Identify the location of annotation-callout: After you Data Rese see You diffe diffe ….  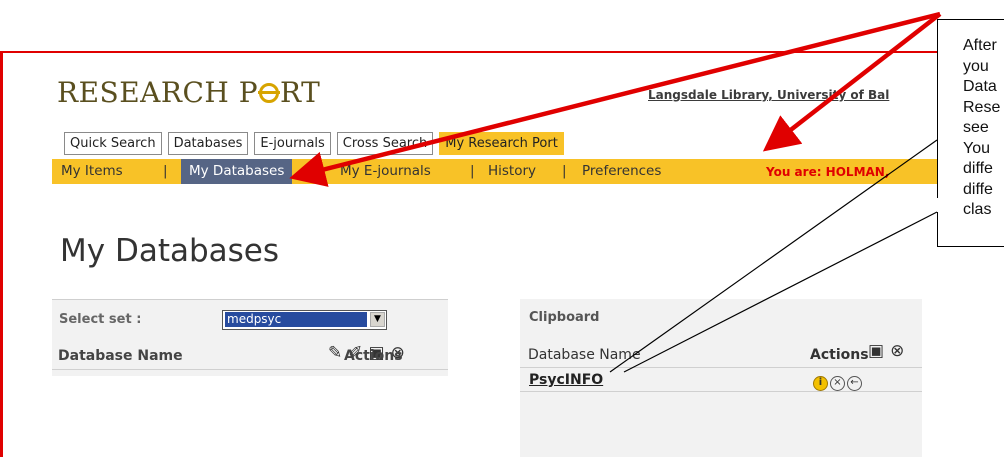
(970, 133).